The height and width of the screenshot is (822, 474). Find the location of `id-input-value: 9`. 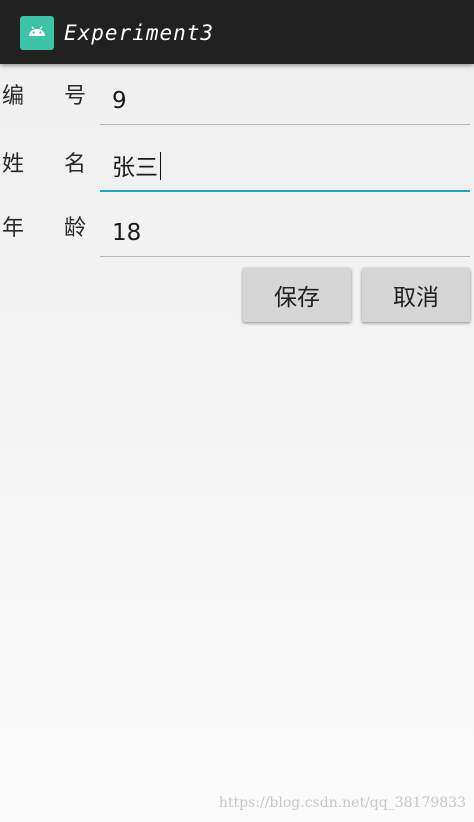

id-input-value: 9 is located at coordinates (119, 101).